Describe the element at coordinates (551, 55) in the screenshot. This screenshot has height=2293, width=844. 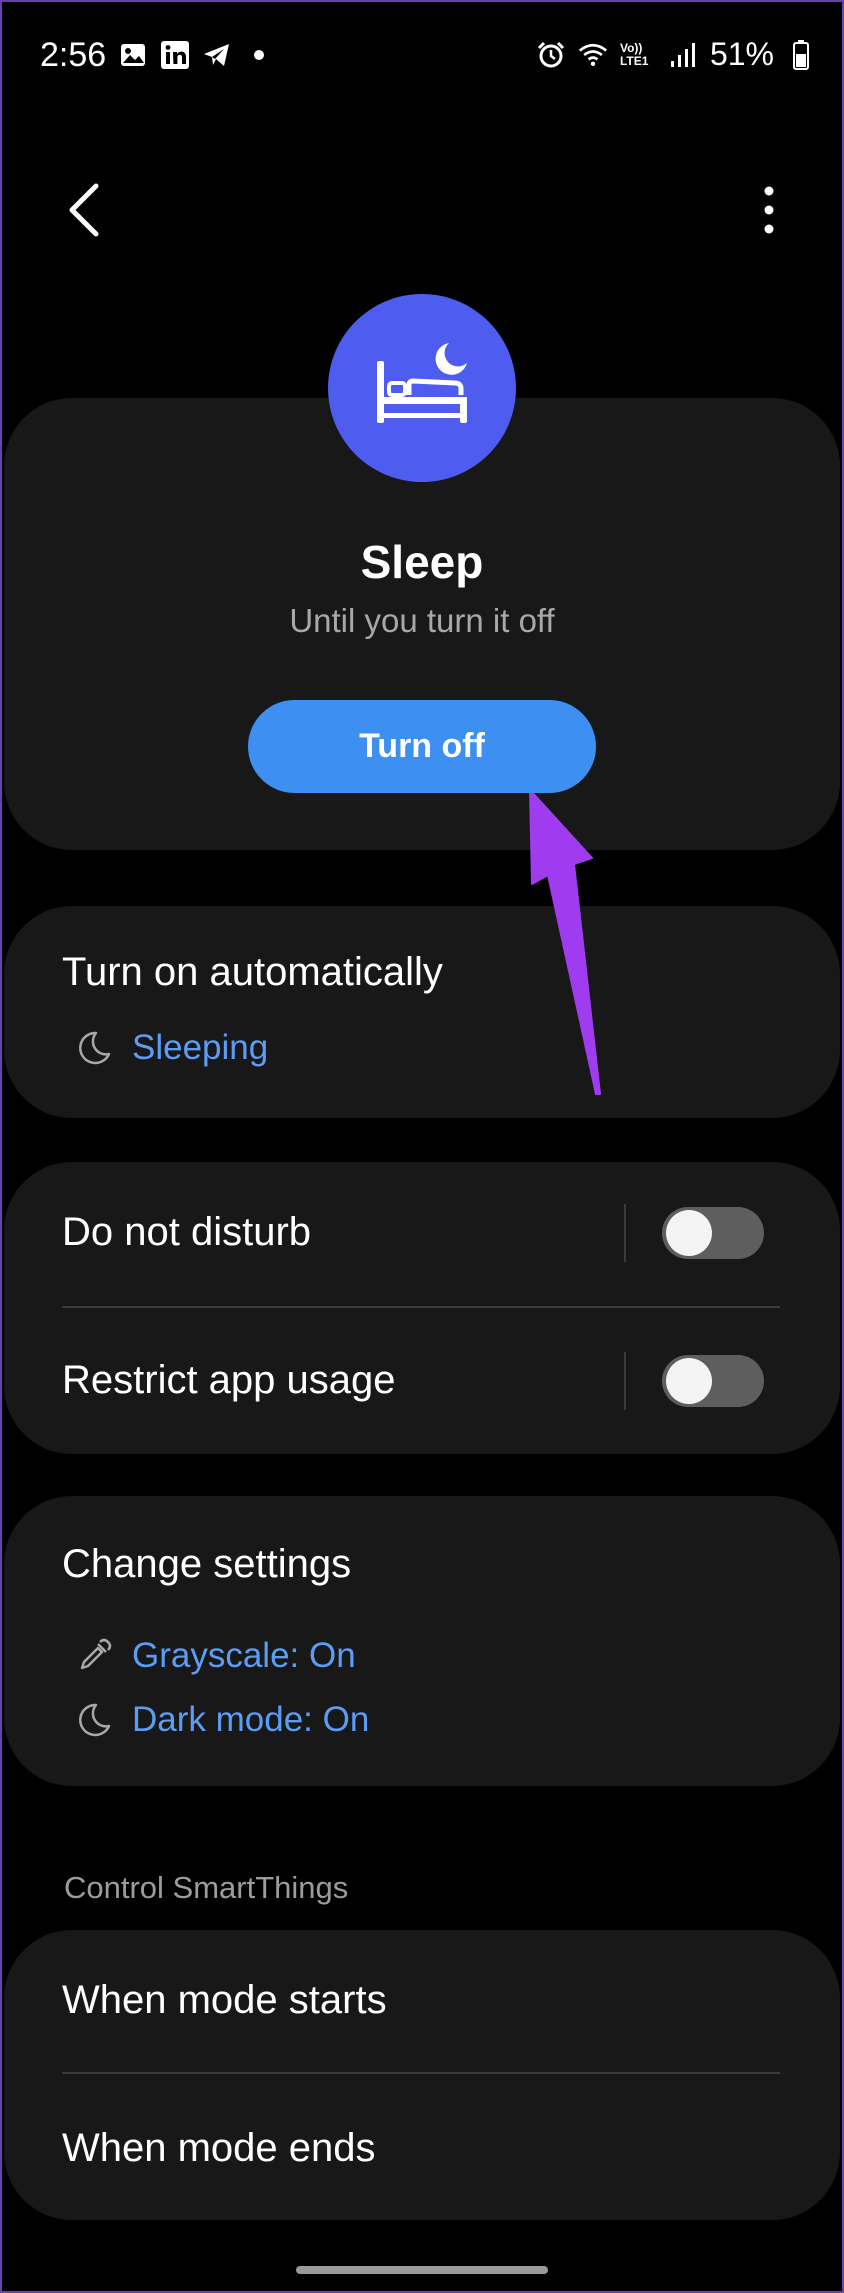
I see `alarm-icon` at that location.